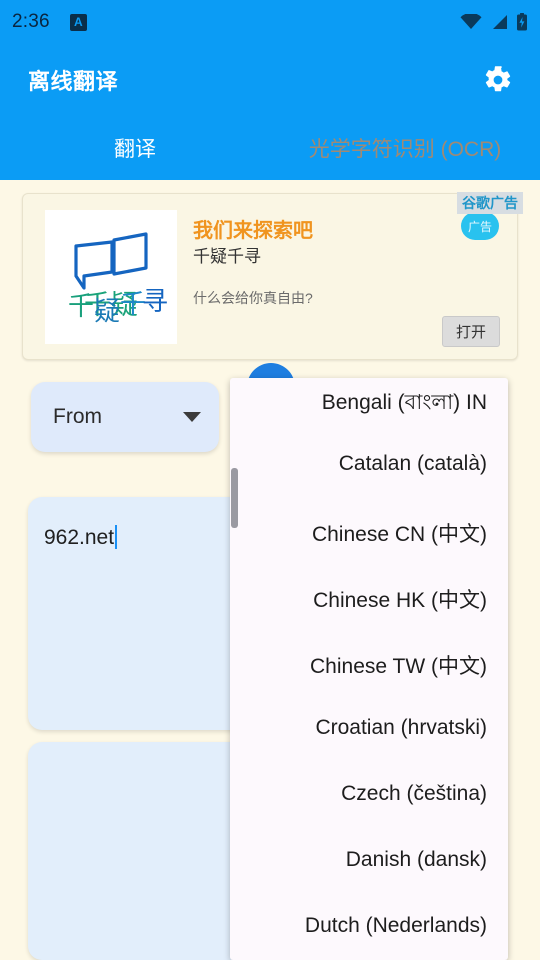 The height and width of the screenshot is (960, 540). I want to click on status-clock: 2:36, so click(31, 21).